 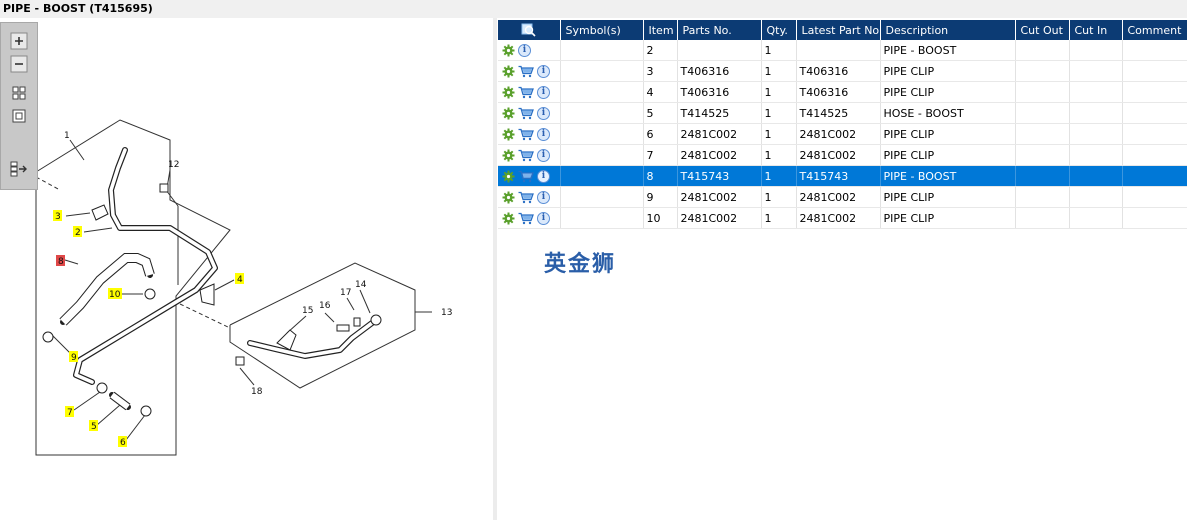 I want to click on zoom-out-button, so click(x=19, y=64).